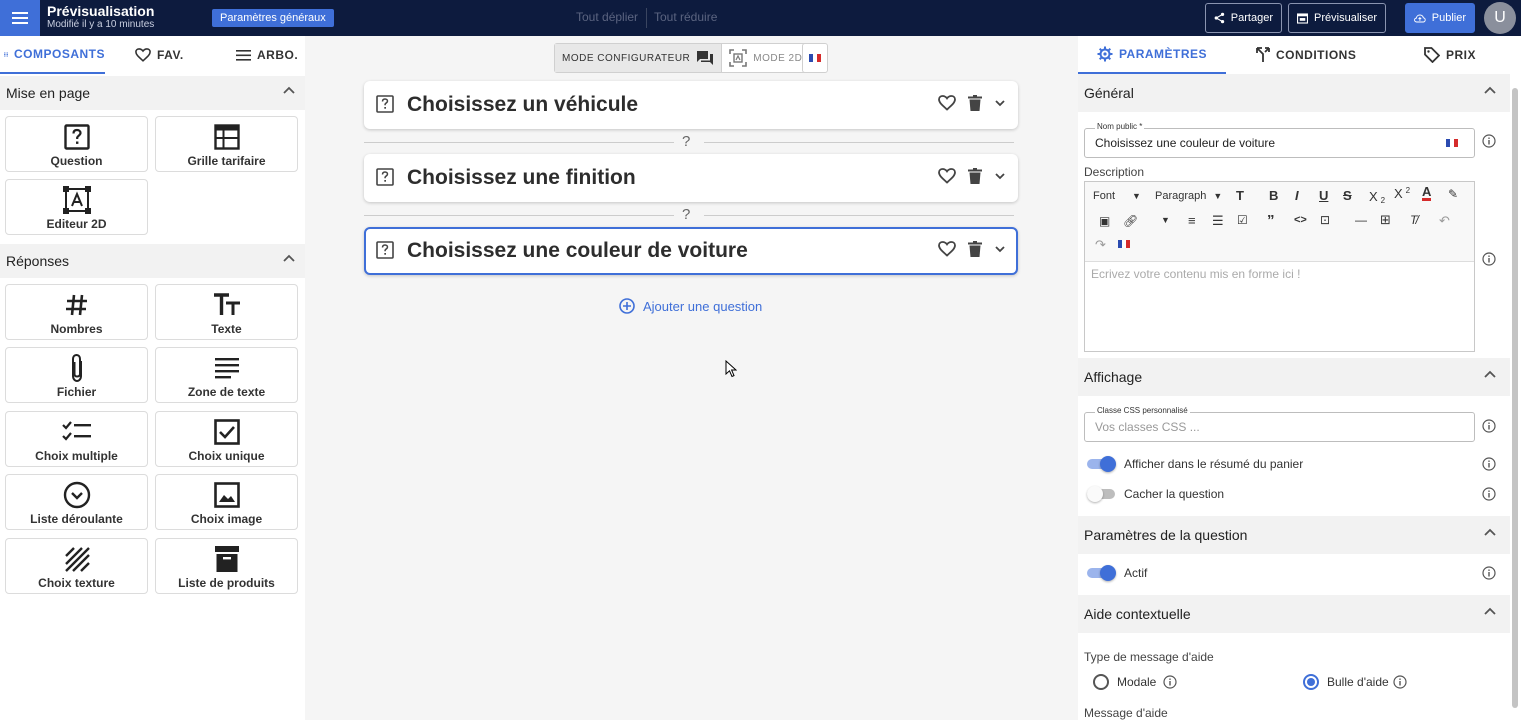 This screenshot has width=1521, height=720. What do you see at coordinates (1297, 195) in the screenshot?
I see `italic-icon: I` at bounding box center [1297, 195].